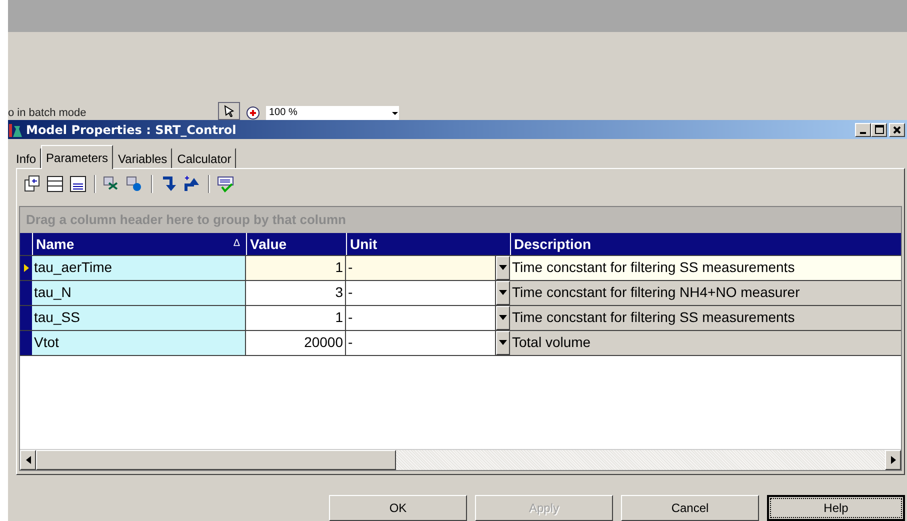  Describe the element at coordinates (690, 508) in the screenshot. I see `dialog-button: Cancel` at that location.